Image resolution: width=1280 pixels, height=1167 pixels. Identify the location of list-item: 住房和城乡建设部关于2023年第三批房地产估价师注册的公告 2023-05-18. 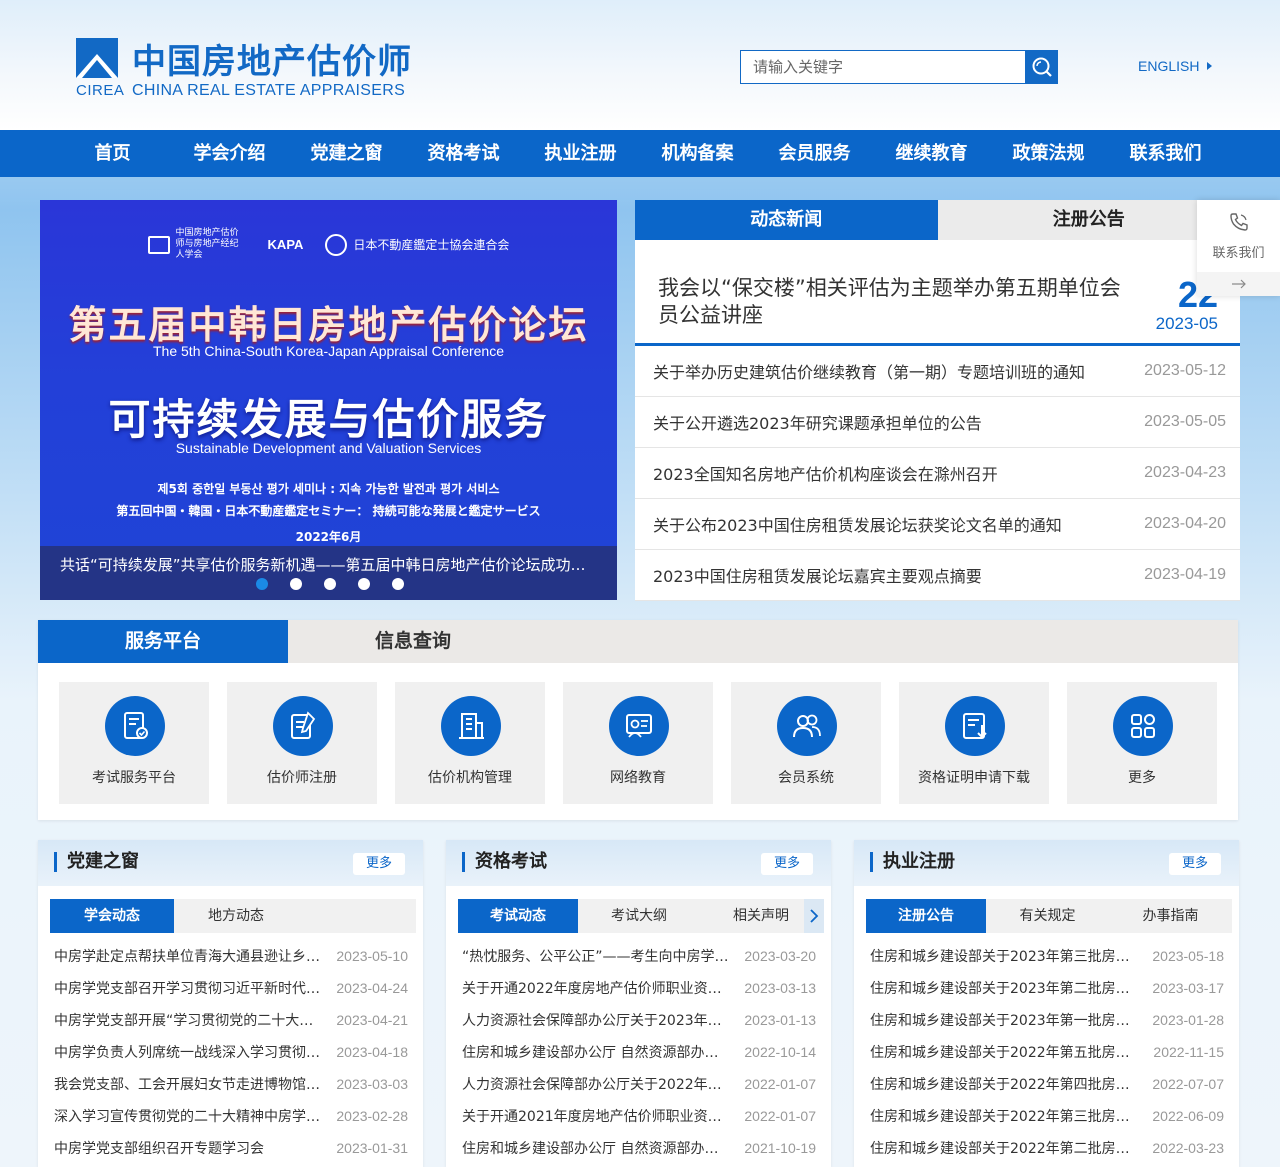
(1047, 956).